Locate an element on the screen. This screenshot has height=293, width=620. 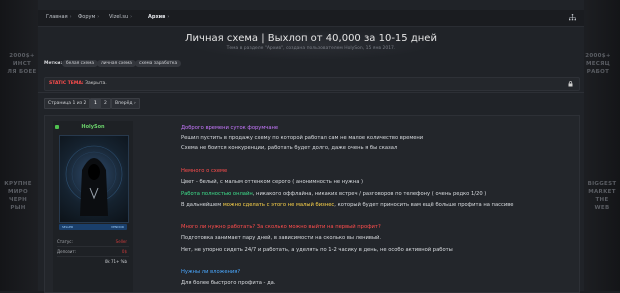
breadcrumb-home: Главная › is located at coordinates (59, 17).